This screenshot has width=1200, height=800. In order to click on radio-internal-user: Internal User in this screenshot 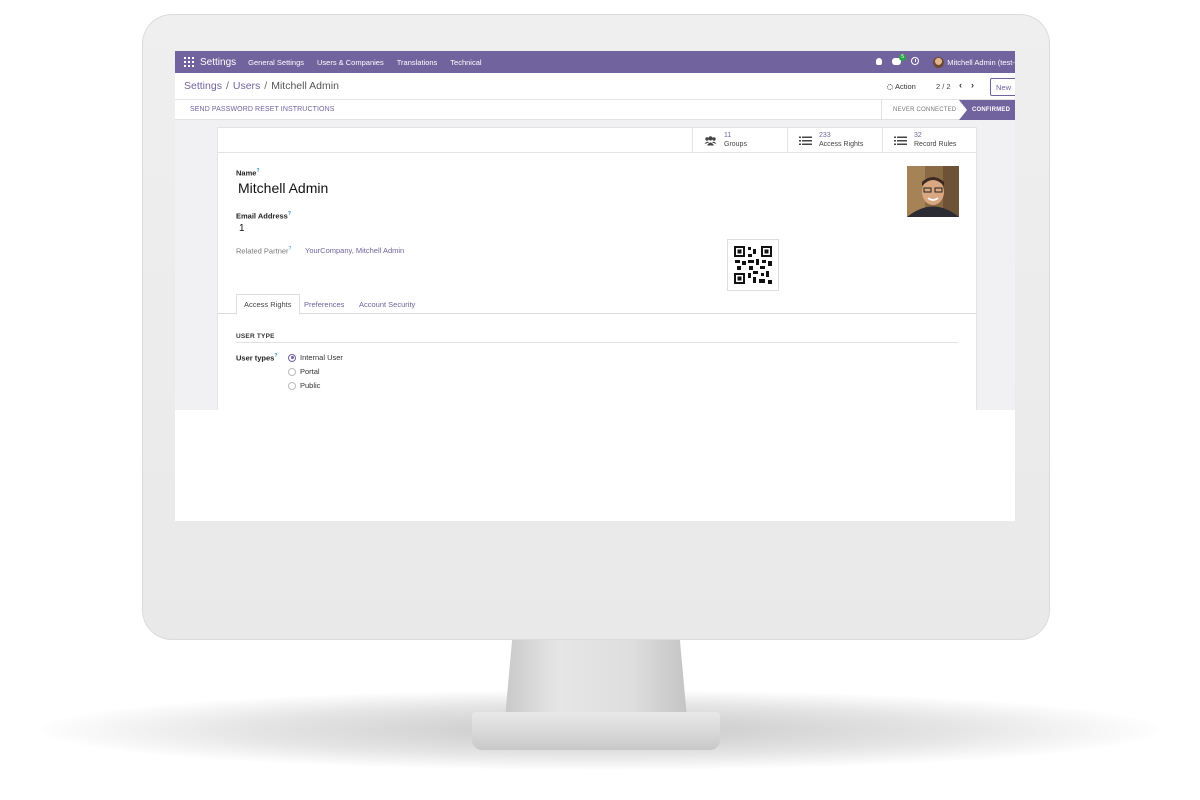, I will do `click(315, 357)`.